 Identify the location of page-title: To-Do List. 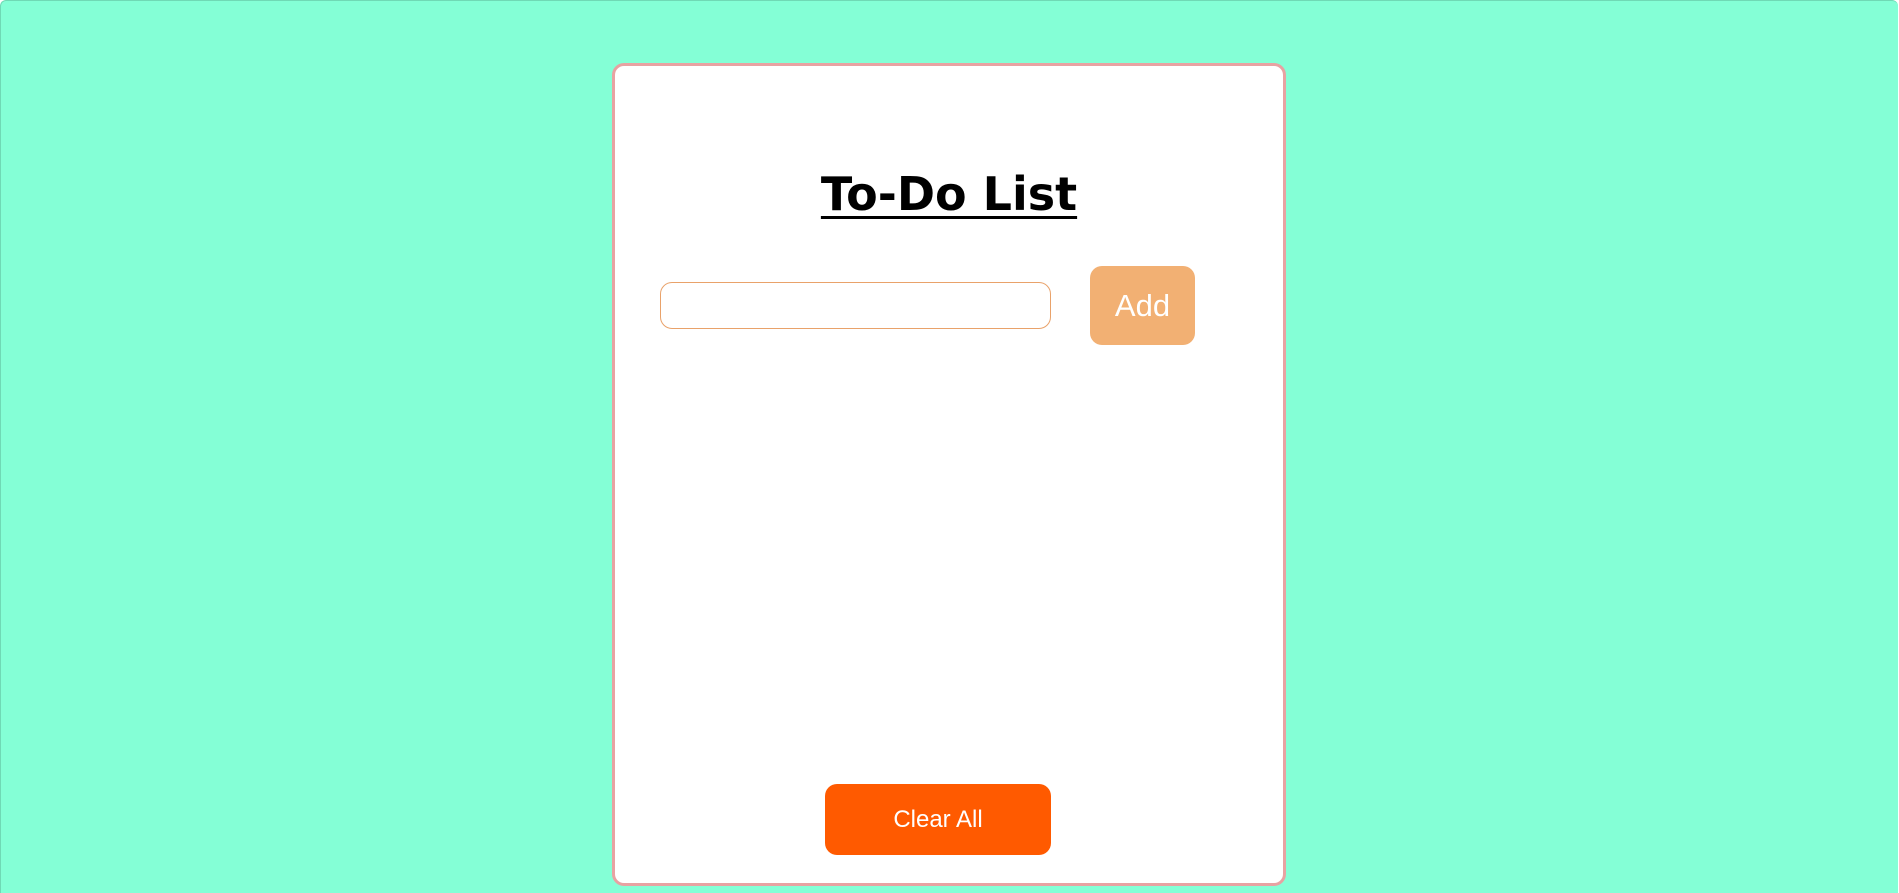
(949, 194).